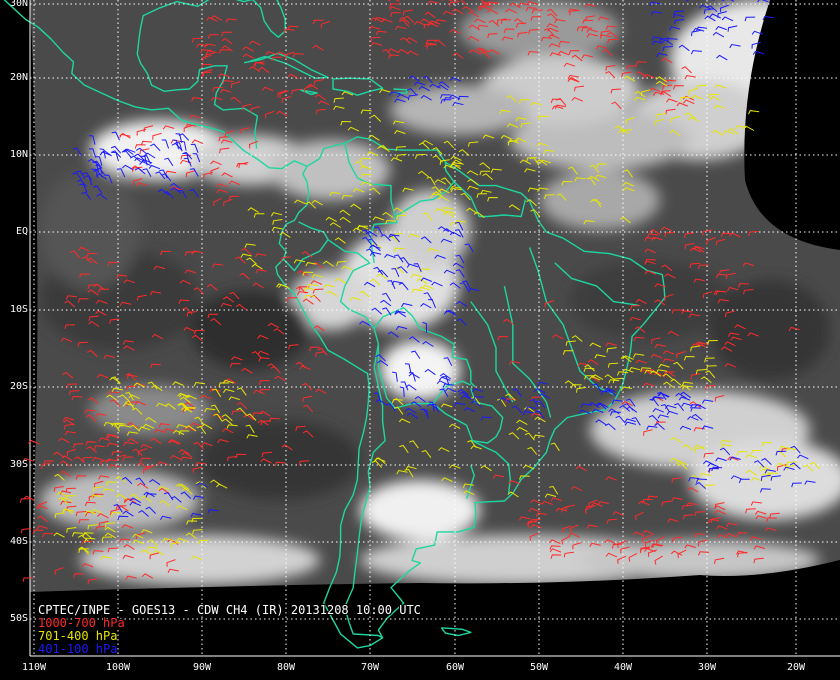  I want to click on lat-label: 30N, so click(18, 4).